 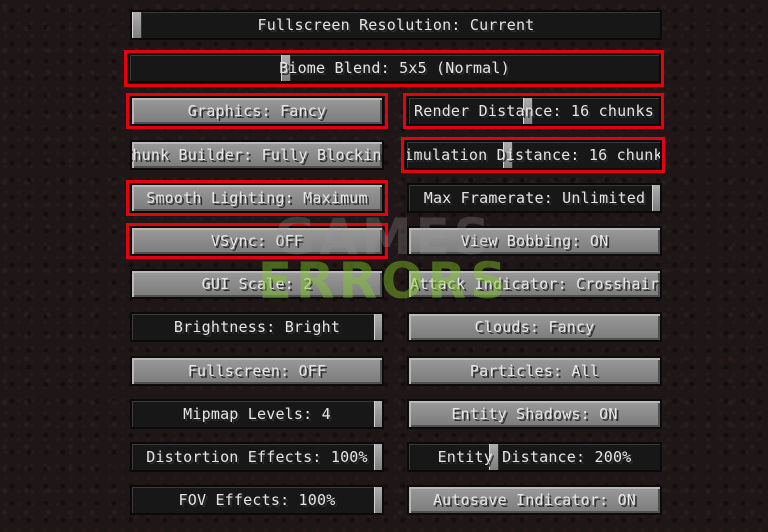 I want to click on simulation-distance-slider: Simulation Distance: 16 chunks, so click(x=533, y=155).